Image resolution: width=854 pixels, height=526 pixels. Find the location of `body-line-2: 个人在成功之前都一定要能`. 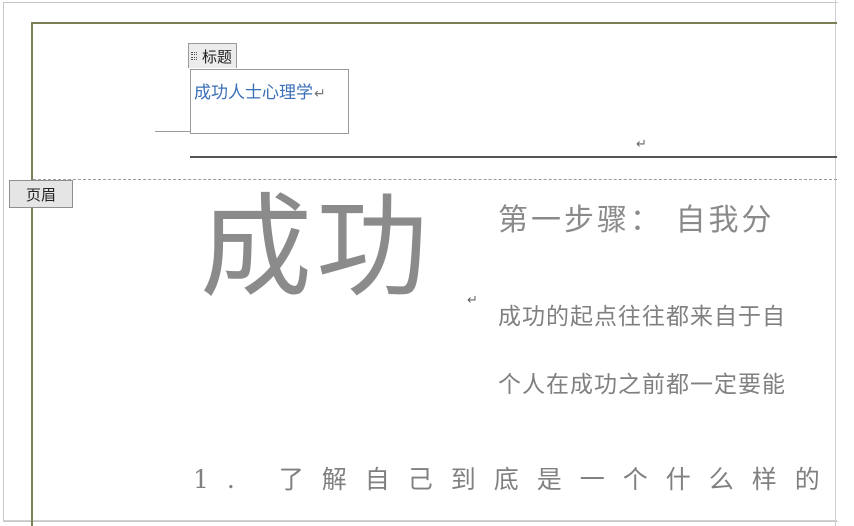

body-line-2: 个人在成功之前都一定要能 is located at coordinates (642, 382).